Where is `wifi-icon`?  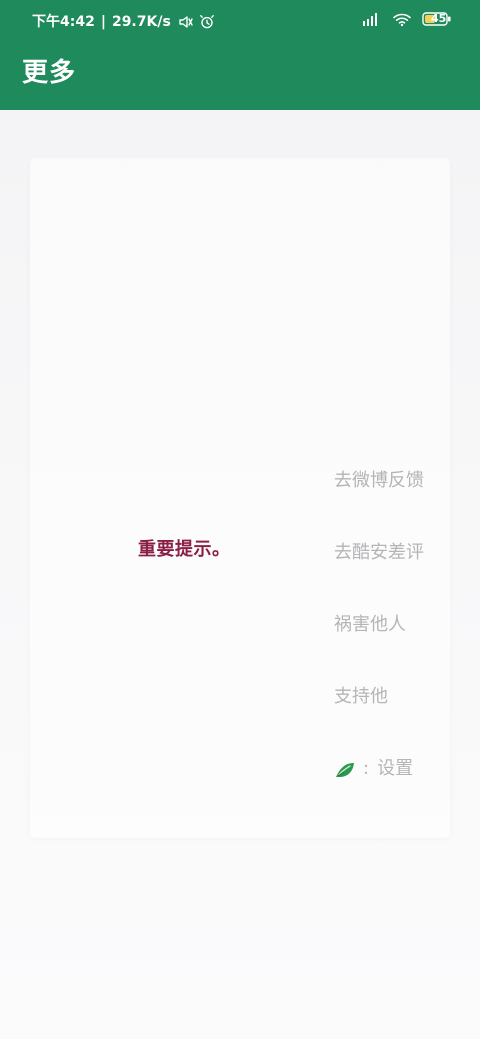 wifi-icon is located at coordinates (402, 19).